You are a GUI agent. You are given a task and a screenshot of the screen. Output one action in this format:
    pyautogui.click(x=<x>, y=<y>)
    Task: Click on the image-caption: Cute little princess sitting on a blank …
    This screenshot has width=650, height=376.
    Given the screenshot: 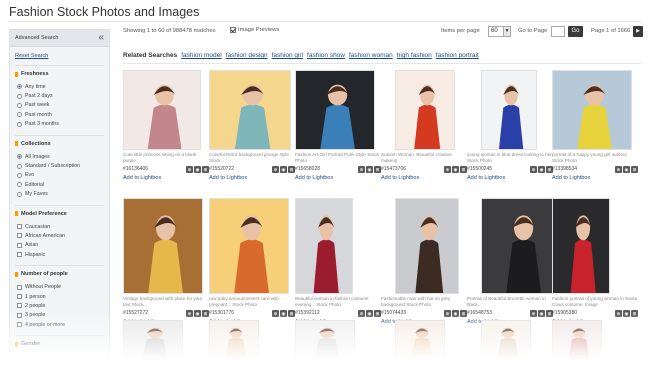 What is the action you would take?
    pyautogui.click(x=166, y=157)
    